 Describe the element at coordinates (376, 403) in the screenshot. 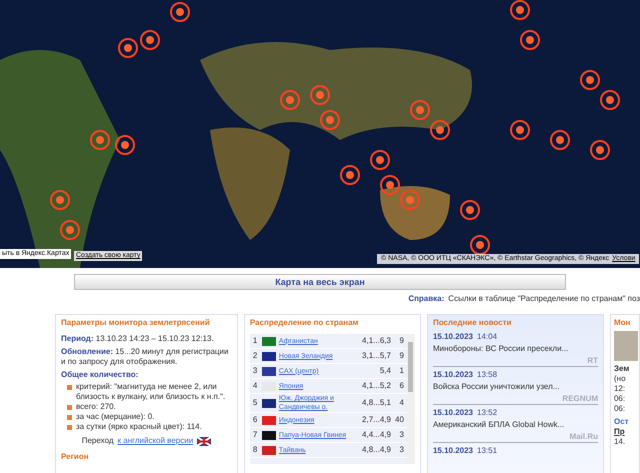

I see `magnitude-range: 4,8...5,1` at that location.